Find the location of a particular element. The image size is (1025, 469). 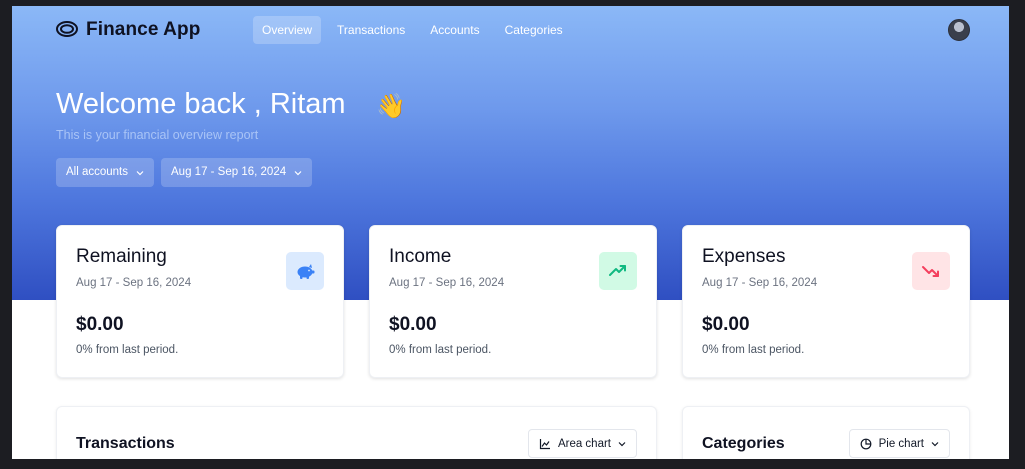

account-filter-select: All accounts is located at coordinates (105, 172).